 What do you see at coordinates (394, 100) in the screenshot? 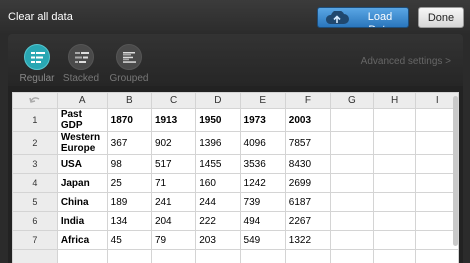
I see `column-header: H` at bounding box center [394, 100].